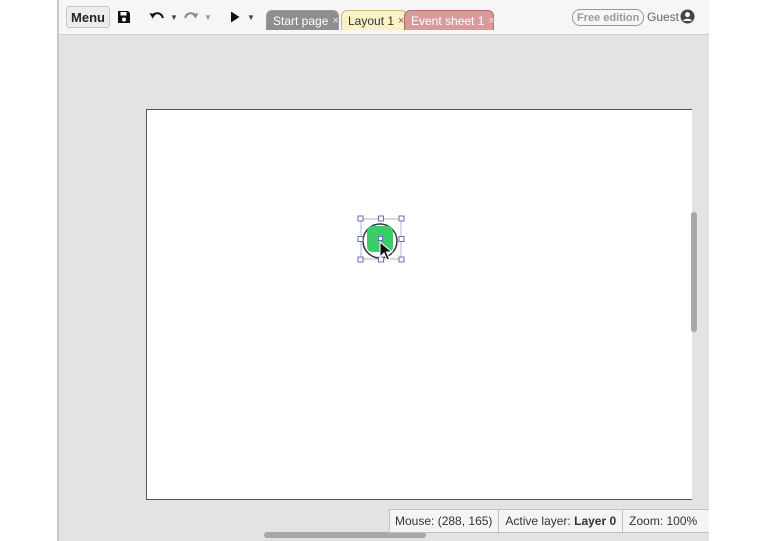 This screenshot has width=763, height=541. Describe the element at coordinates (191, 17) in the screenshot. I see `redo-icon` at that location.